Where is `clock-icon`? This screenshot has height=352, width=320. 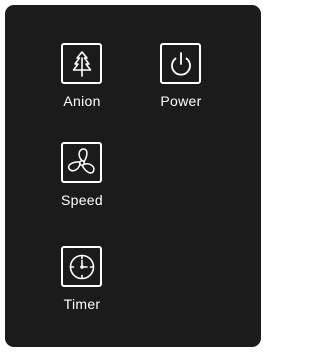 clock-icon is located at coordinates (81, 266).